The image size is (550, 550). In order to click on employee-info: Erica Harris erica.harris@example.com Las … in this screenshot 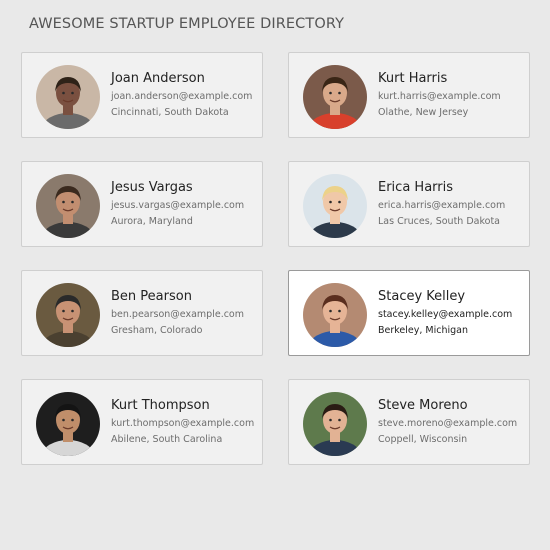, I will do `click(451, 204)`.